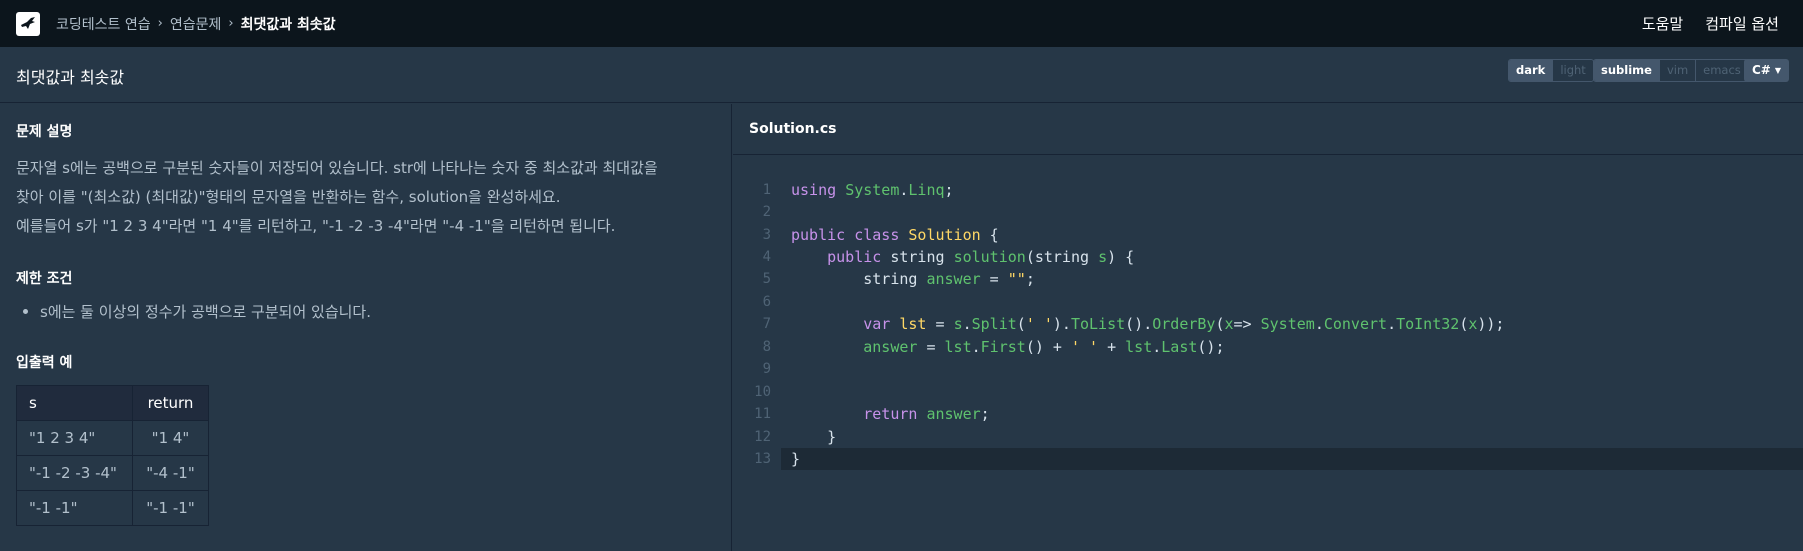 Image resolution: width=1803 pixels, height=551 pixels. I want to click on code-line: 6, so click(766, 302).